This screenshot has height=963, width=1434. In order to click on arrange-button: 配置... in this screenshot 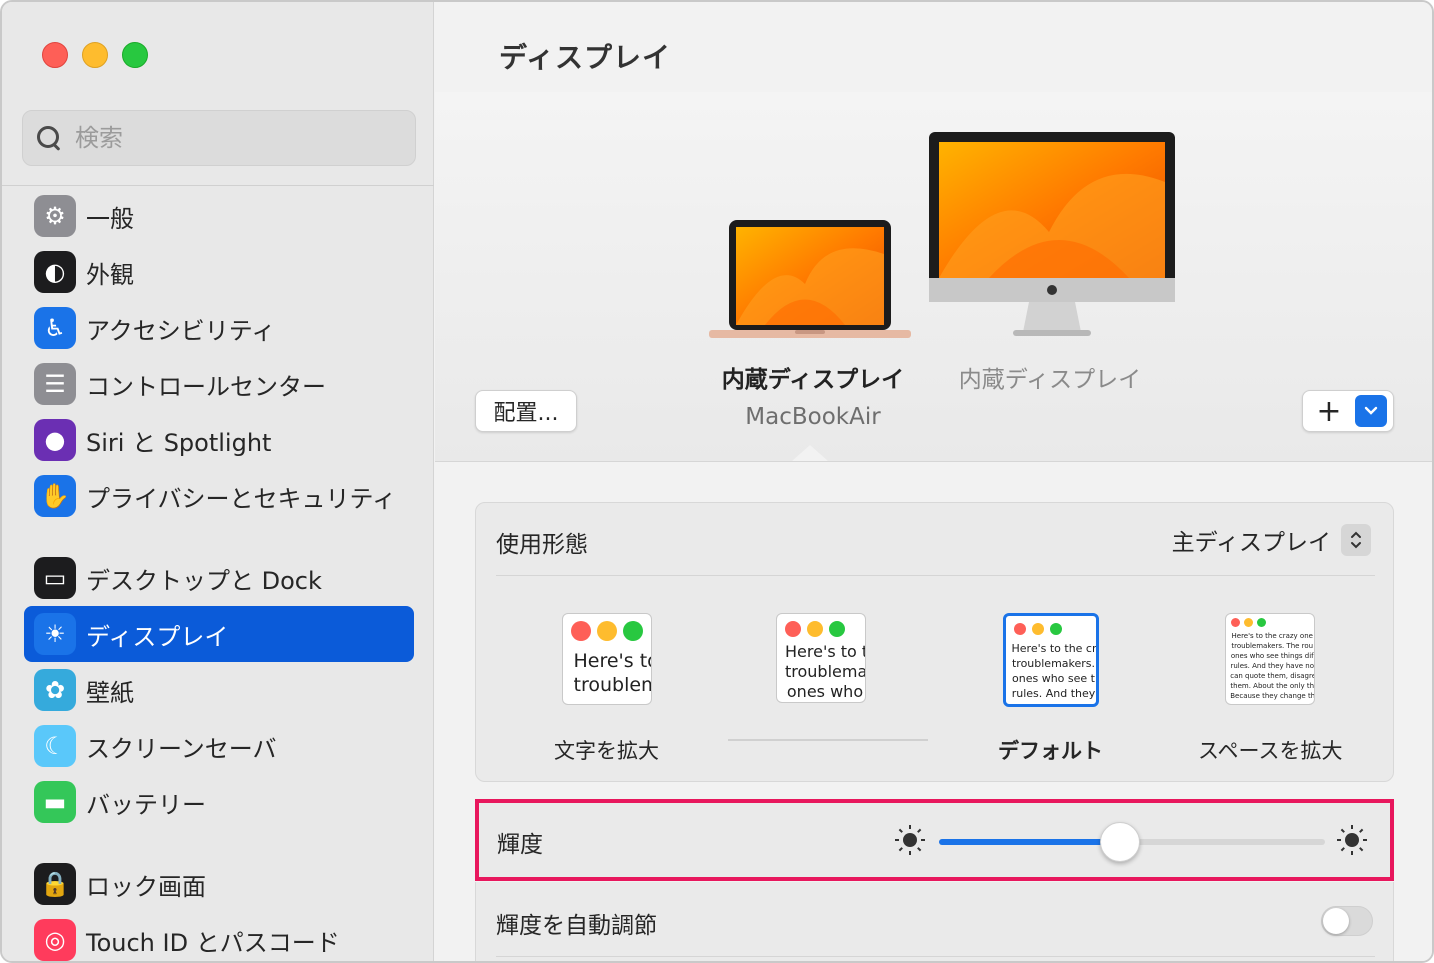, I will do `click(526, 411)`.